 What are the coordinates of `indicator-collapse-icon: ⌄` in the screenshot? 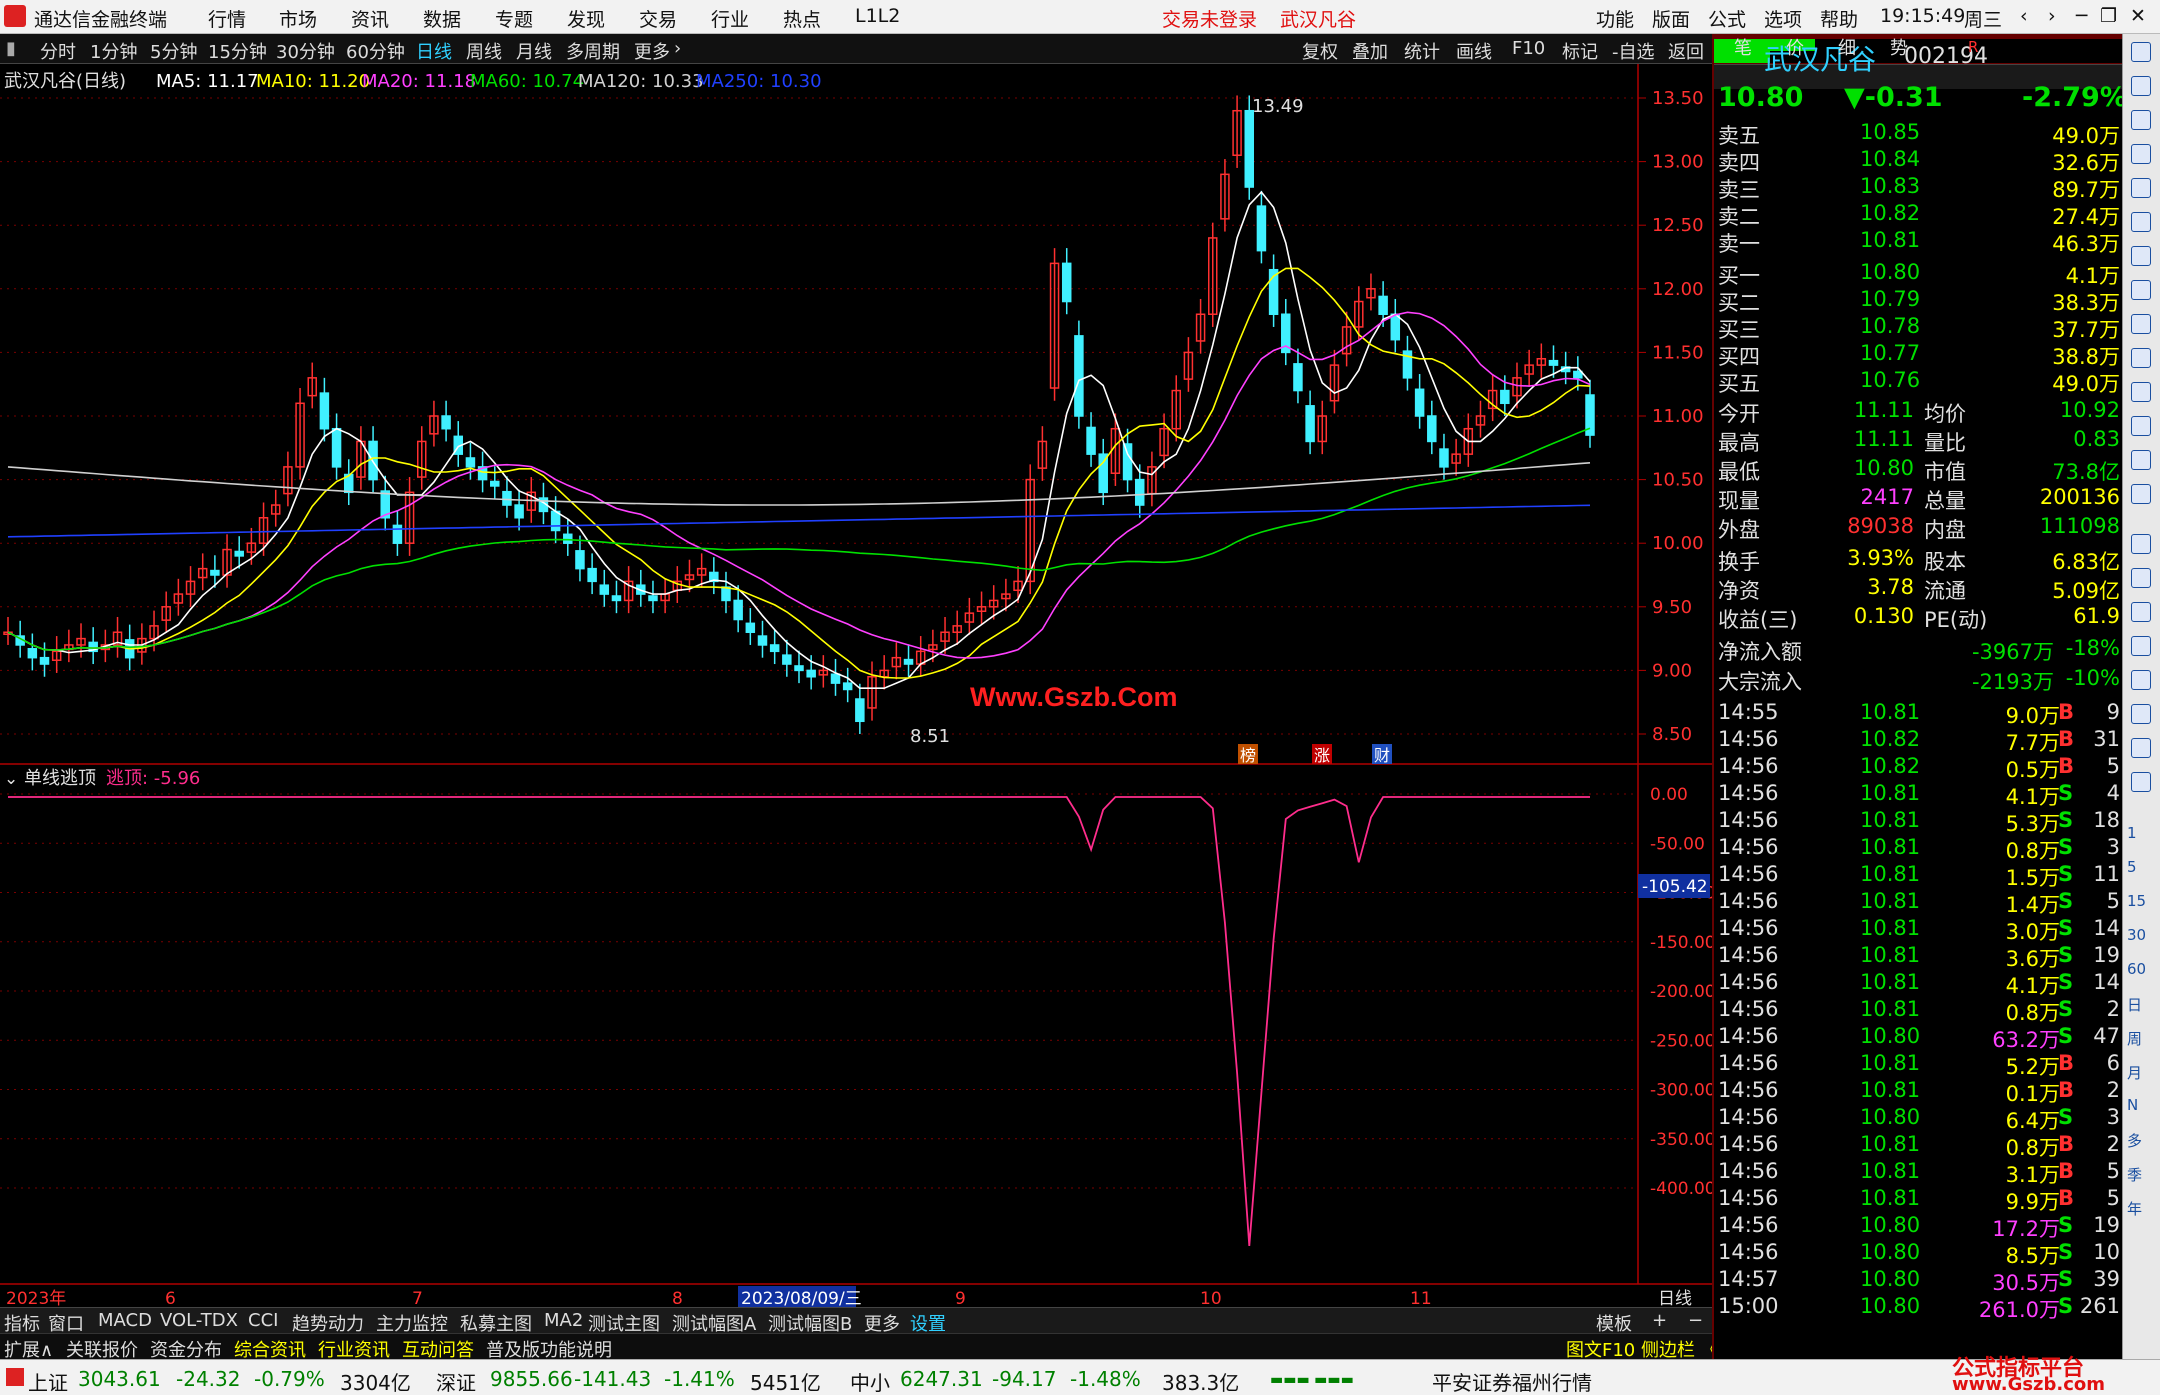 It's located at (11, 779).